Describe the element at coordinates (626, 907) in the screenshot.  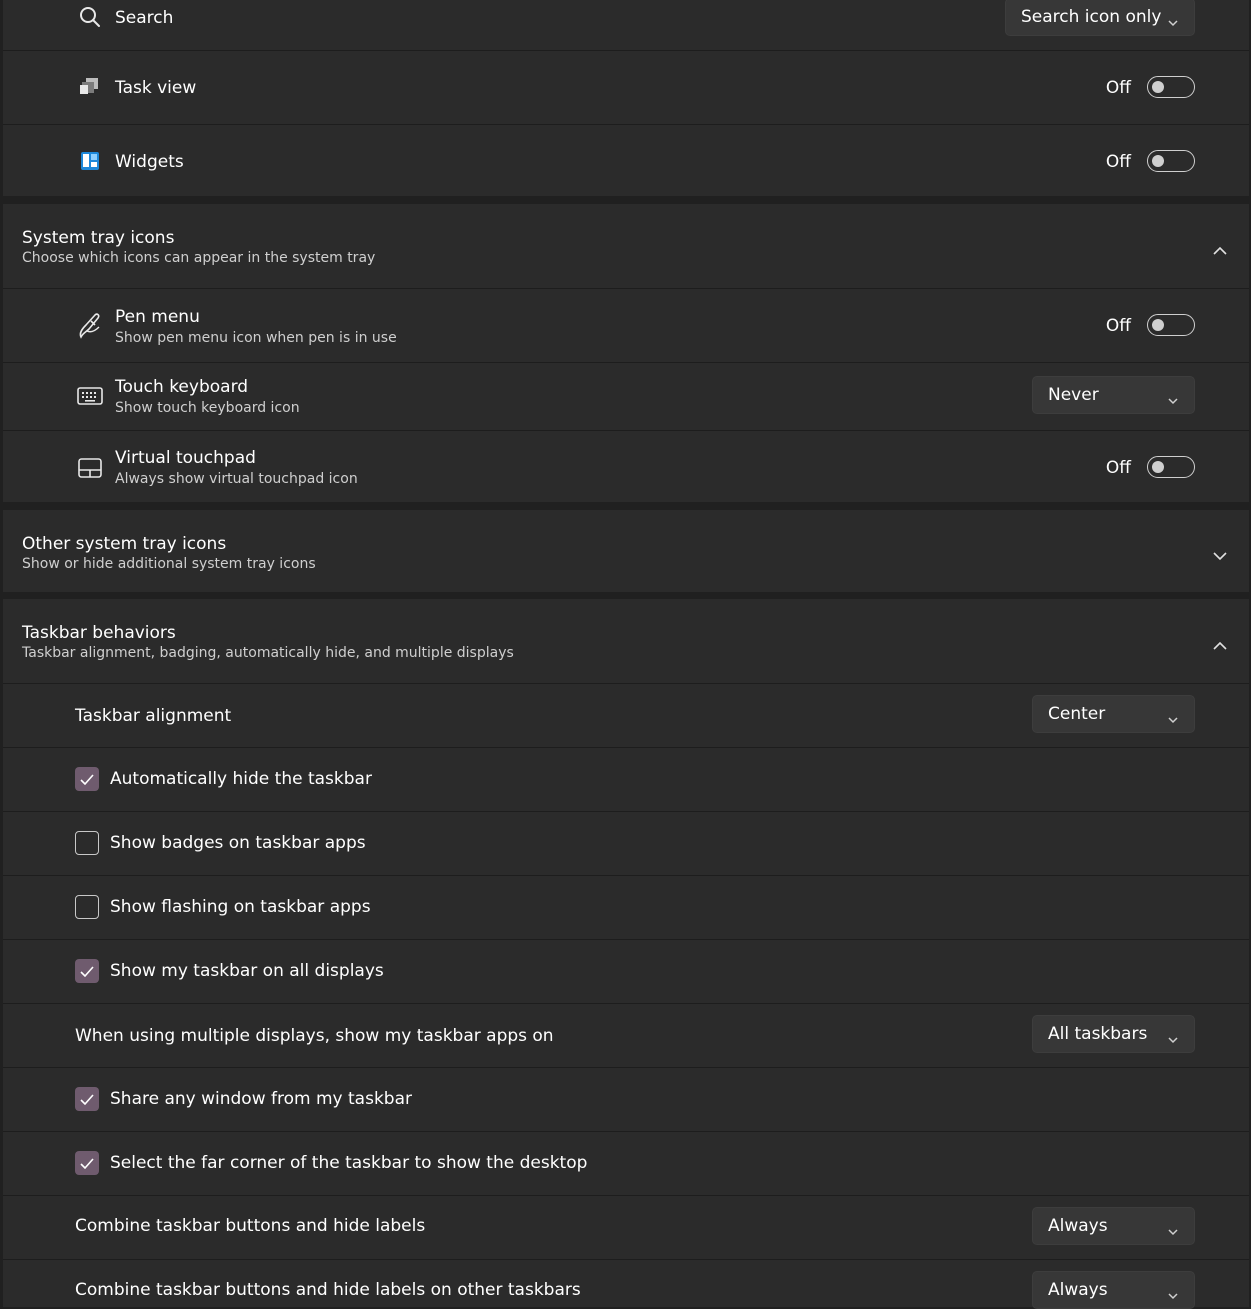
I see `flashing-row: Show flashing on taskbar apps` at that location.